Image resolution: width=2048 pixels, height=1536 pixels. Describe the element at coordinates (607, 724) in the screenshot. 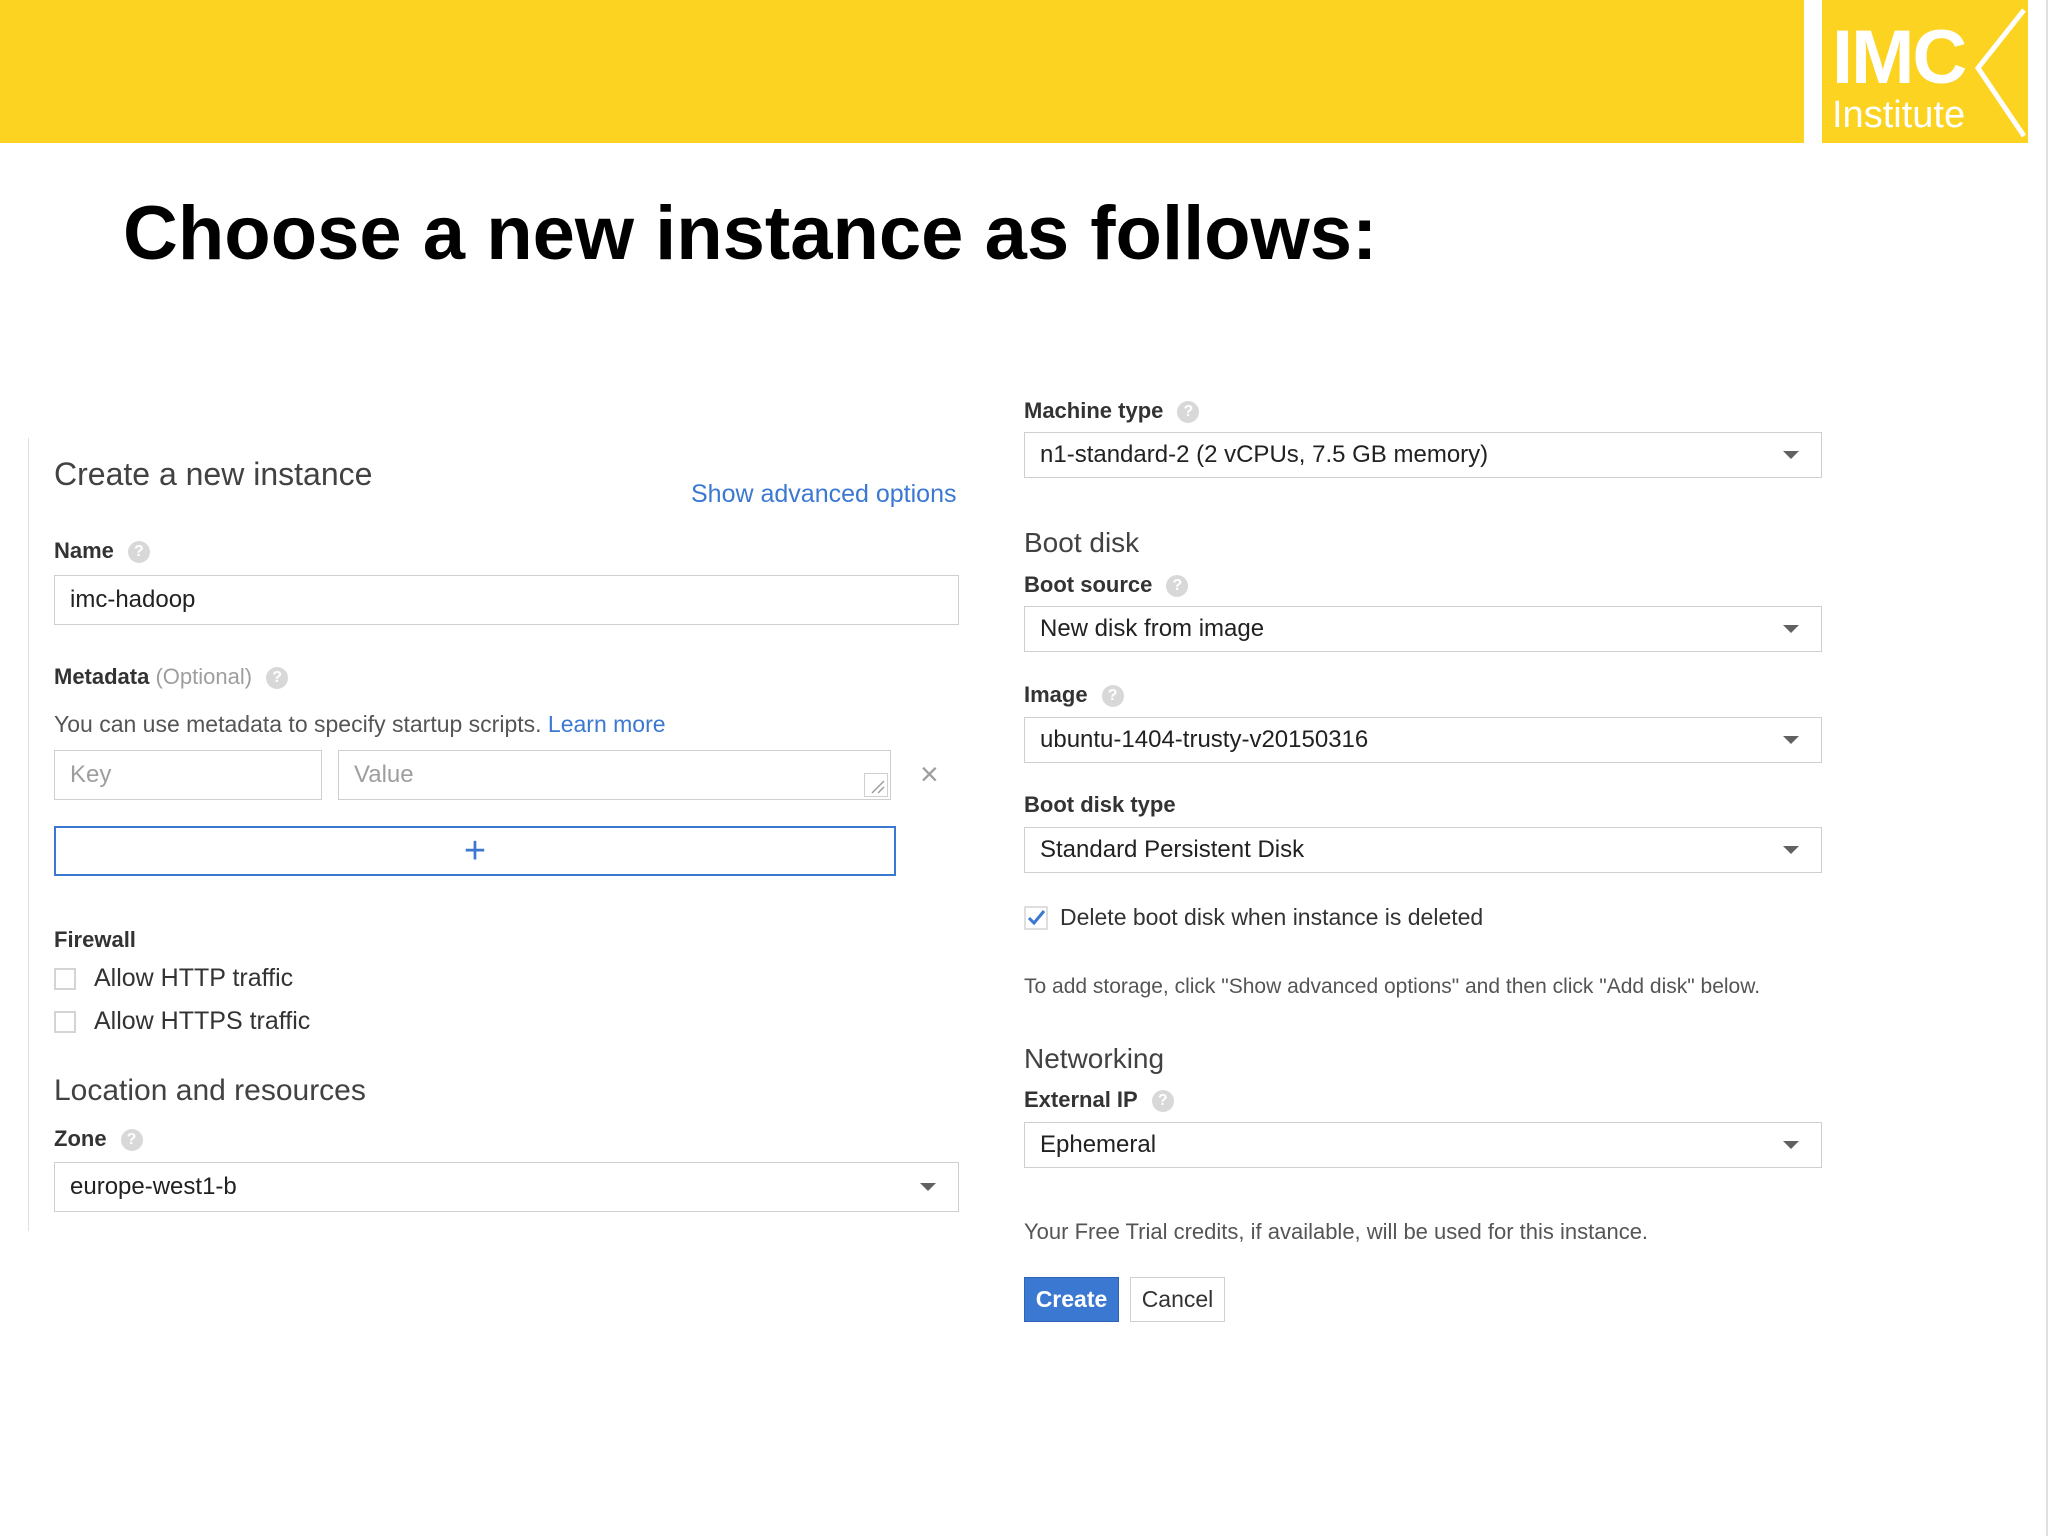

I see `learn-more-link: Learn more` at that location.